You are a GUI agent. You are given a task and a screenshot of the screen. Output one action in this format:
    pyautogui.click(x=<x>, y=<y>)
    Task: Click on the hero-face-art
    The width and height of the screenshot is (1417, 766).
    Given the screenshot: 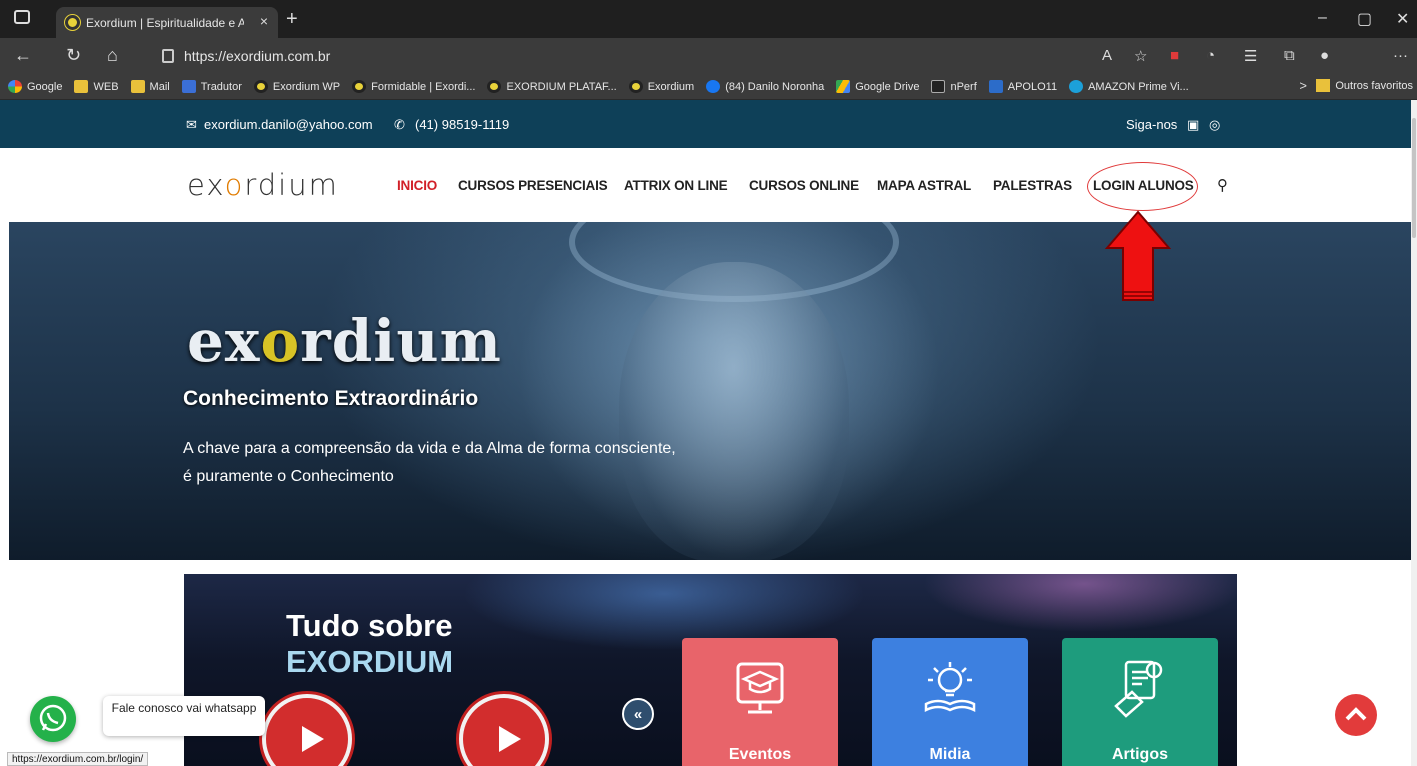 What is the action you would take?
    pyautogui.click(x=734, y=411)
    